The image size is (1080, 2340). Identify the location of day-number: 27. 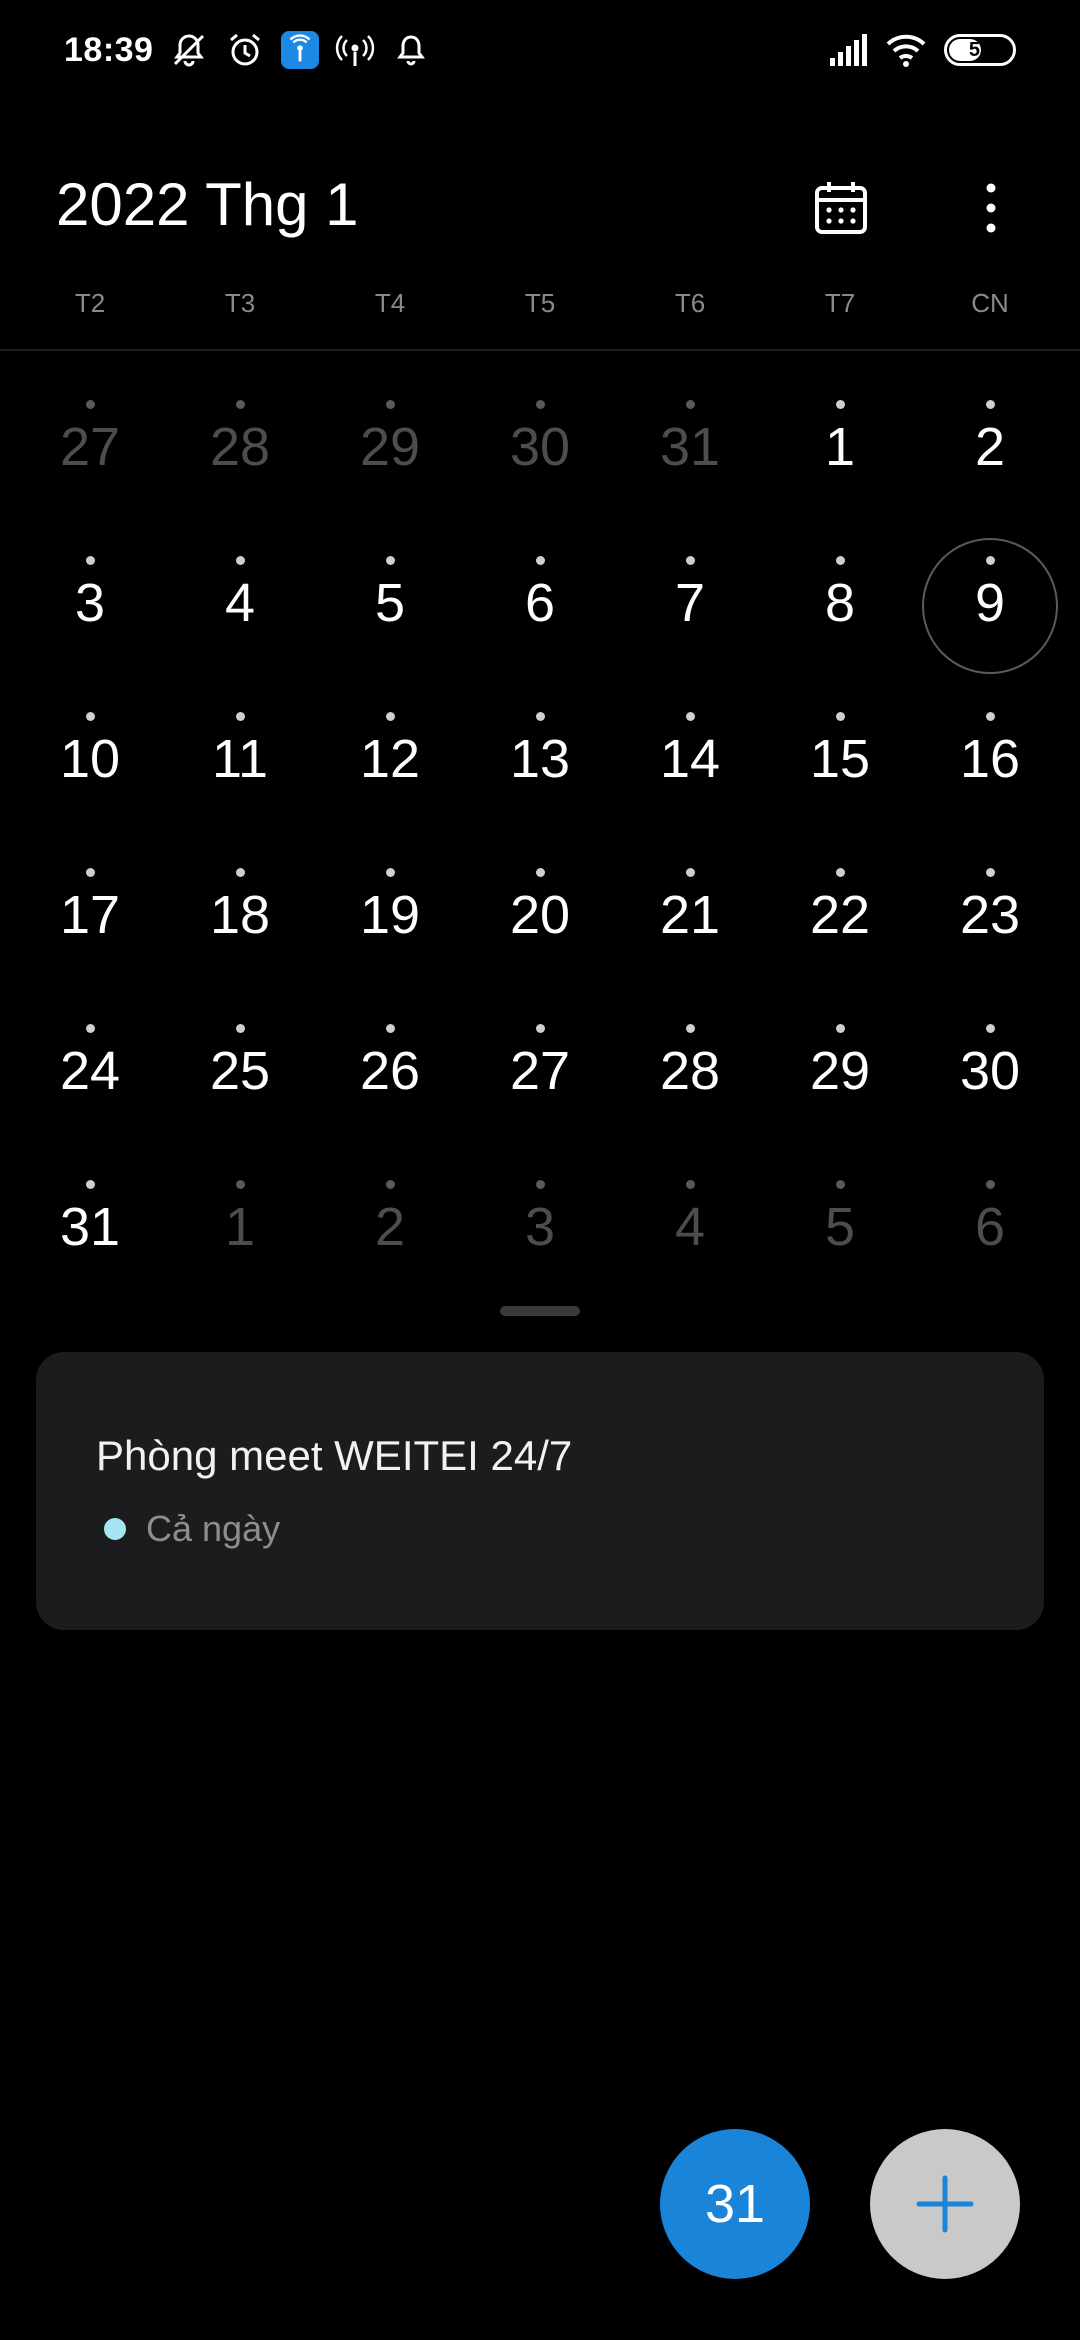
(540, 1071).